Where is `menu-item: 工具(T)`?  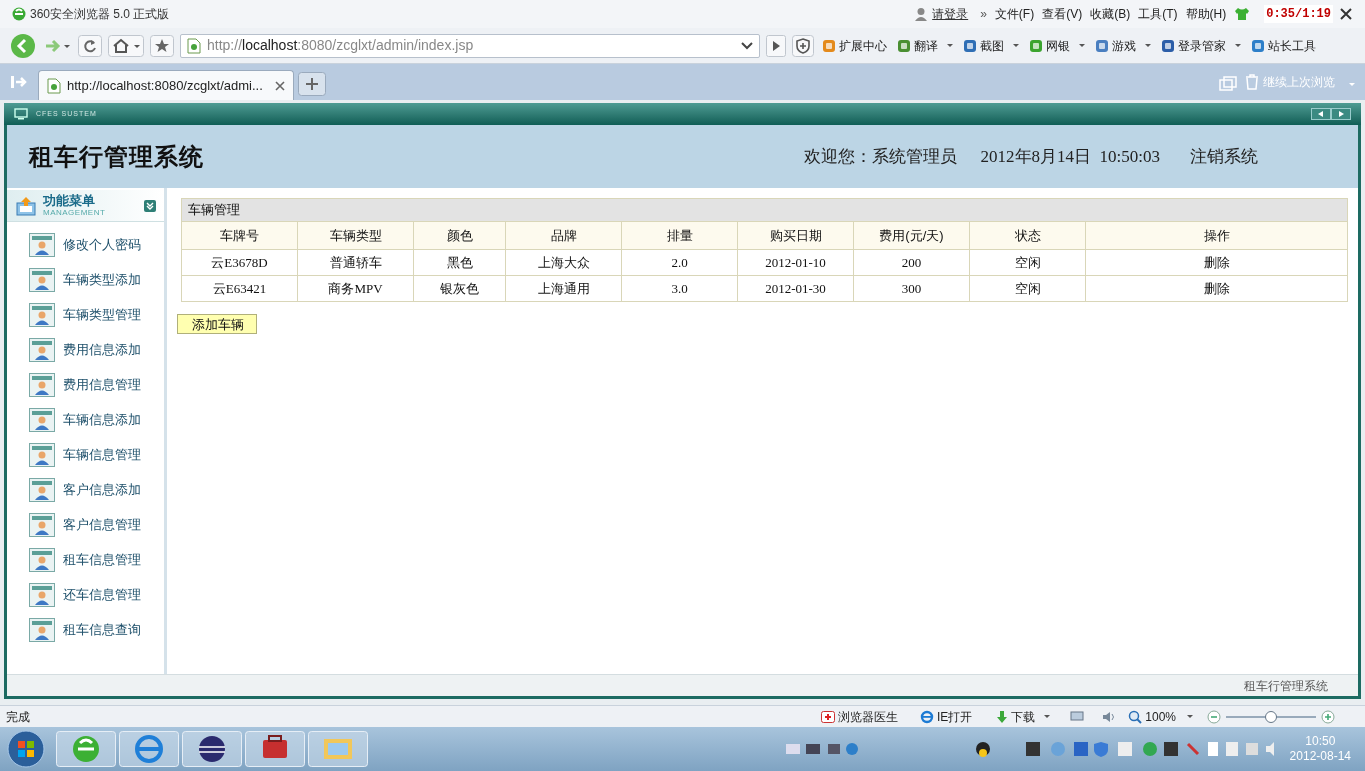
menu-item: 工具(T) is located at coordinates (1158, 14).